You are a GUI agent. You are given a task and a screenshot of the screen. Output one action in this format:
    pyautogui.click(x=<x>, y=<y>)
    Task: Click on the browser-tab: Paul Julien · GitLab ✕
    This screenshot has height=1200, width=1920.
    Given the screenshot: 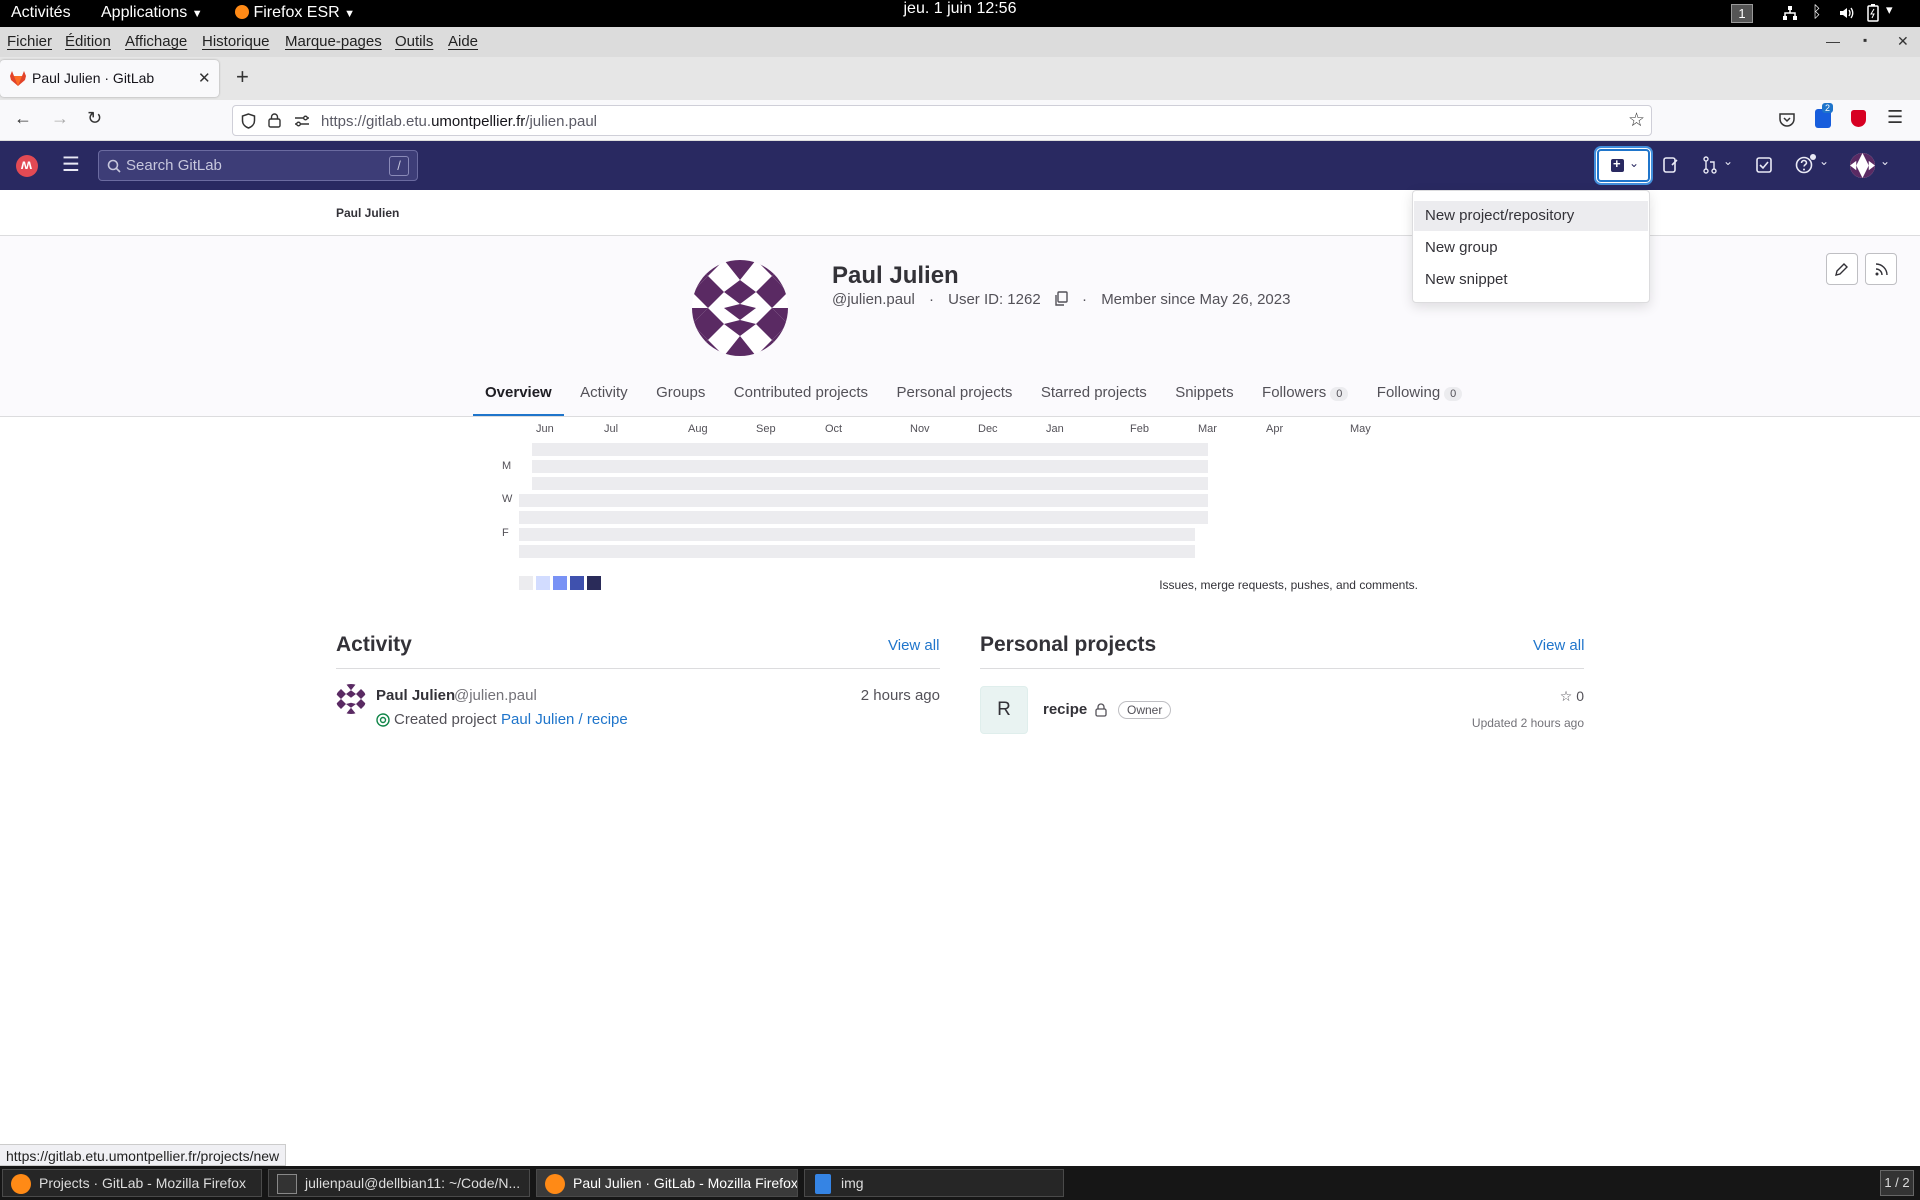 What is the action you would take?
    pyautogui.click(x=109, y=78)
    